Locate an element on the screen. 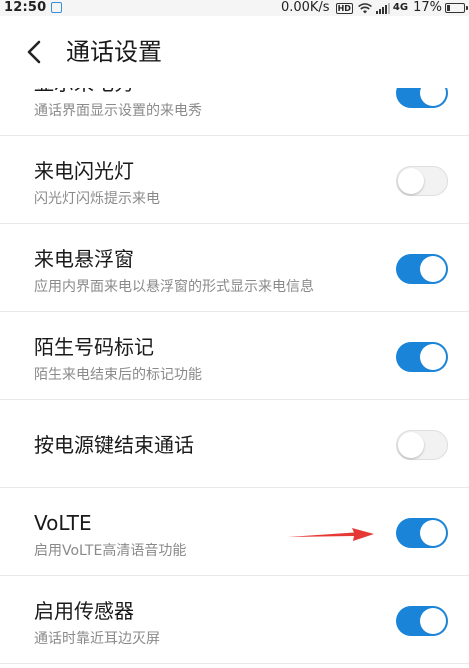  setting-row: VoLTE 启用VoLTE高清语音功能 is located at coordinates (234, 532).